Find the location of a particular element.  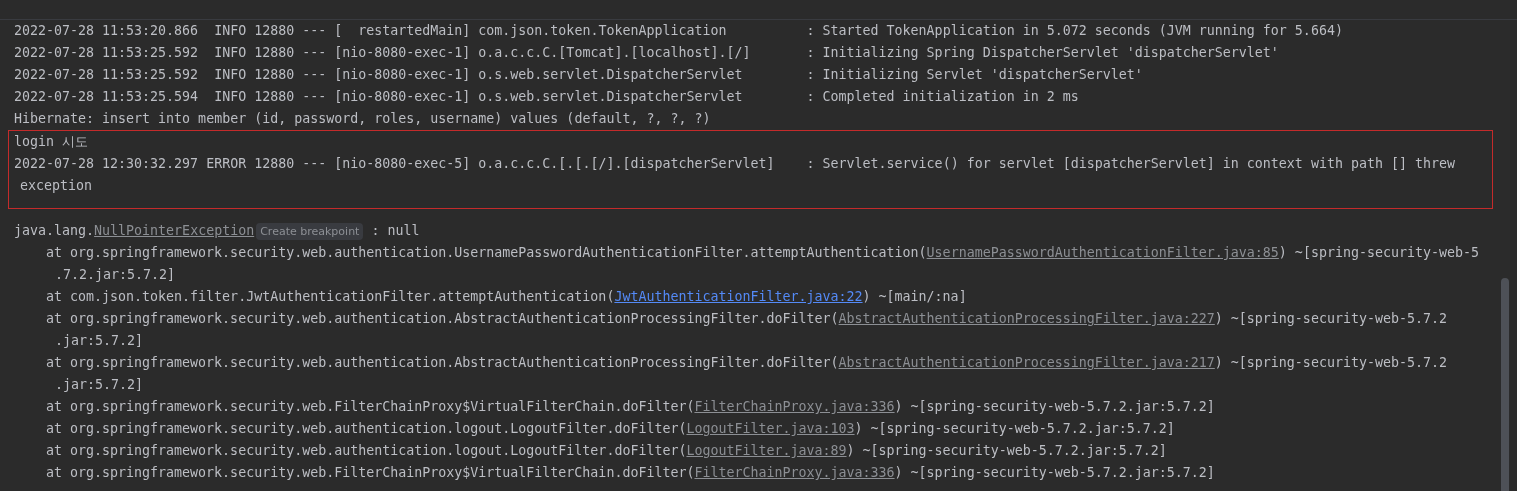

log-line: java.lang.NullPointerException Create breakpoint : null is located at coordinates (217, 232).